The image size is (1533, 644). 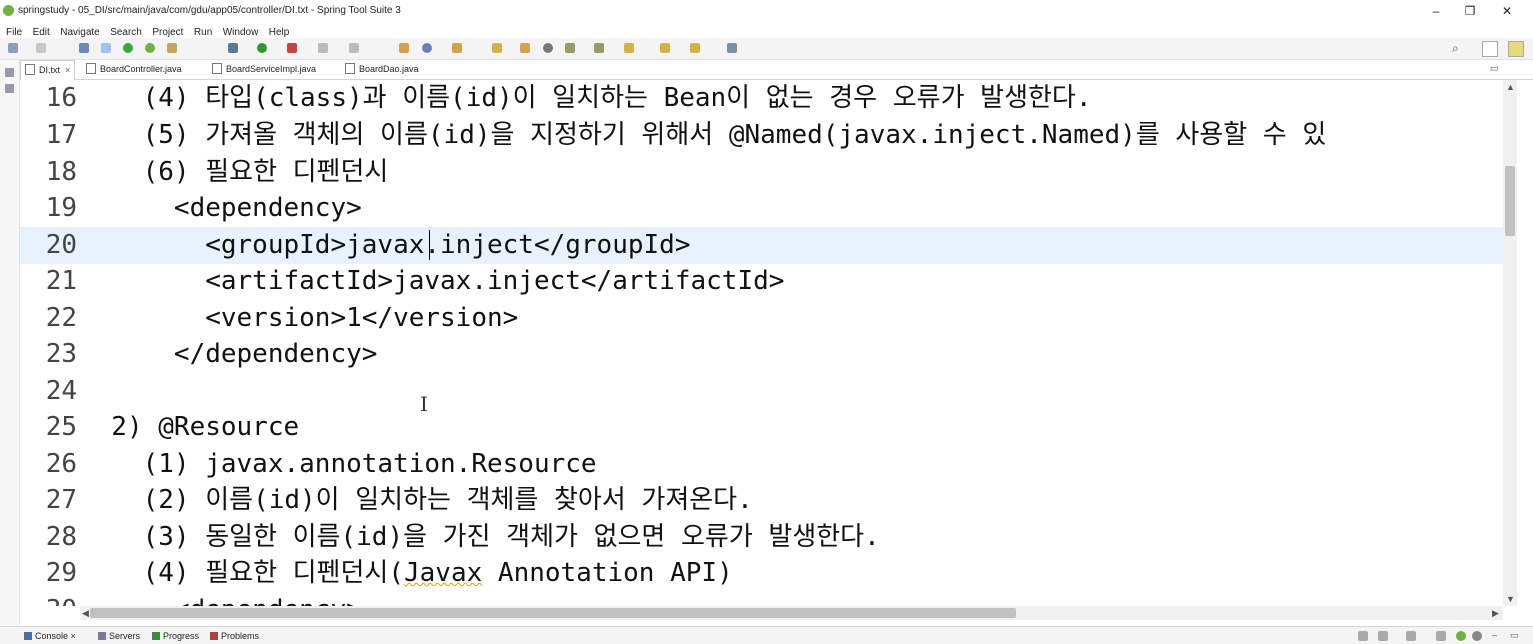 I want to click on vertical-scroll-thumb, so click(x=1510, y=201).